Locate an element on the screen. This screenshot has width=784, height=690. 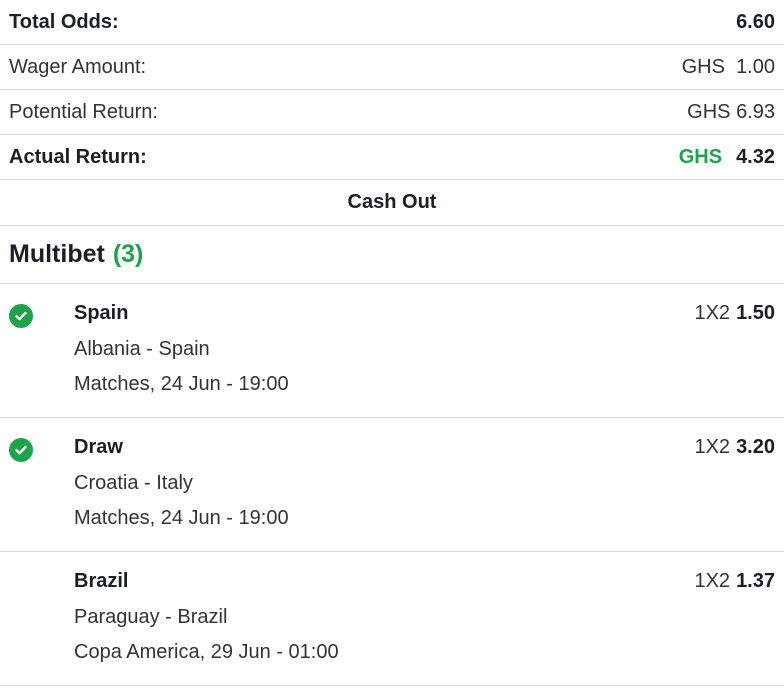
multibet-title: Multibet is located at coordinates (57, 254).